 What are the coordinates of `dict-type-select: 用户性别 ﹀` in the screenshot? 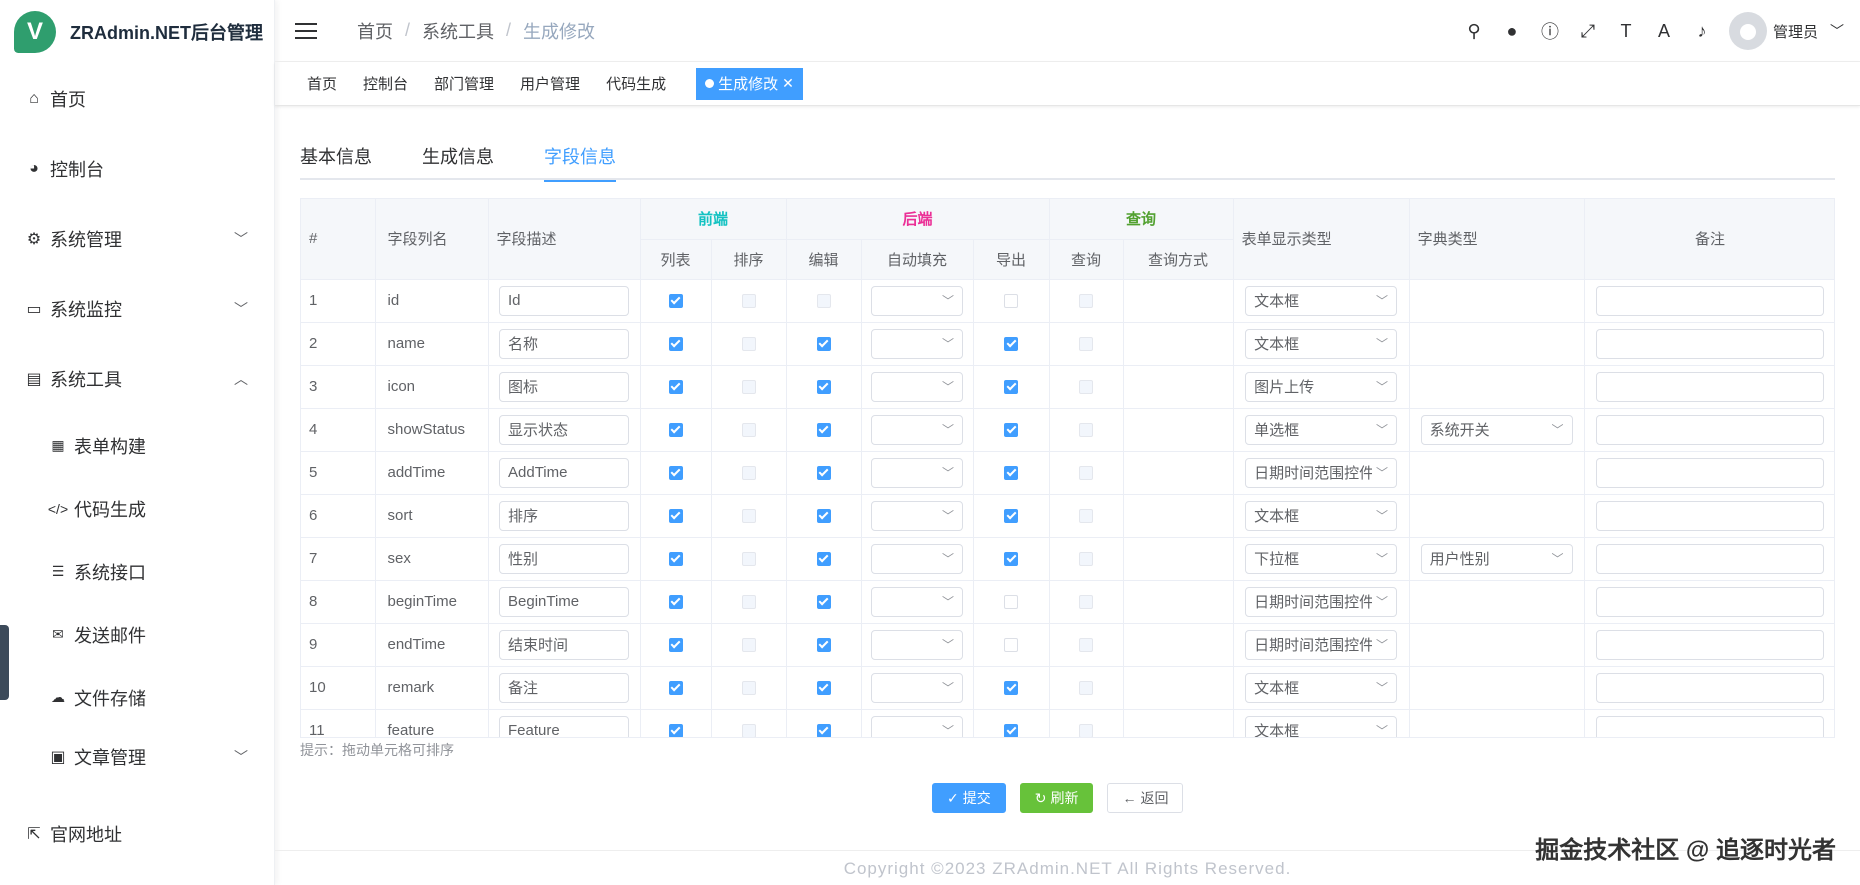 It's located at (1496, 558).